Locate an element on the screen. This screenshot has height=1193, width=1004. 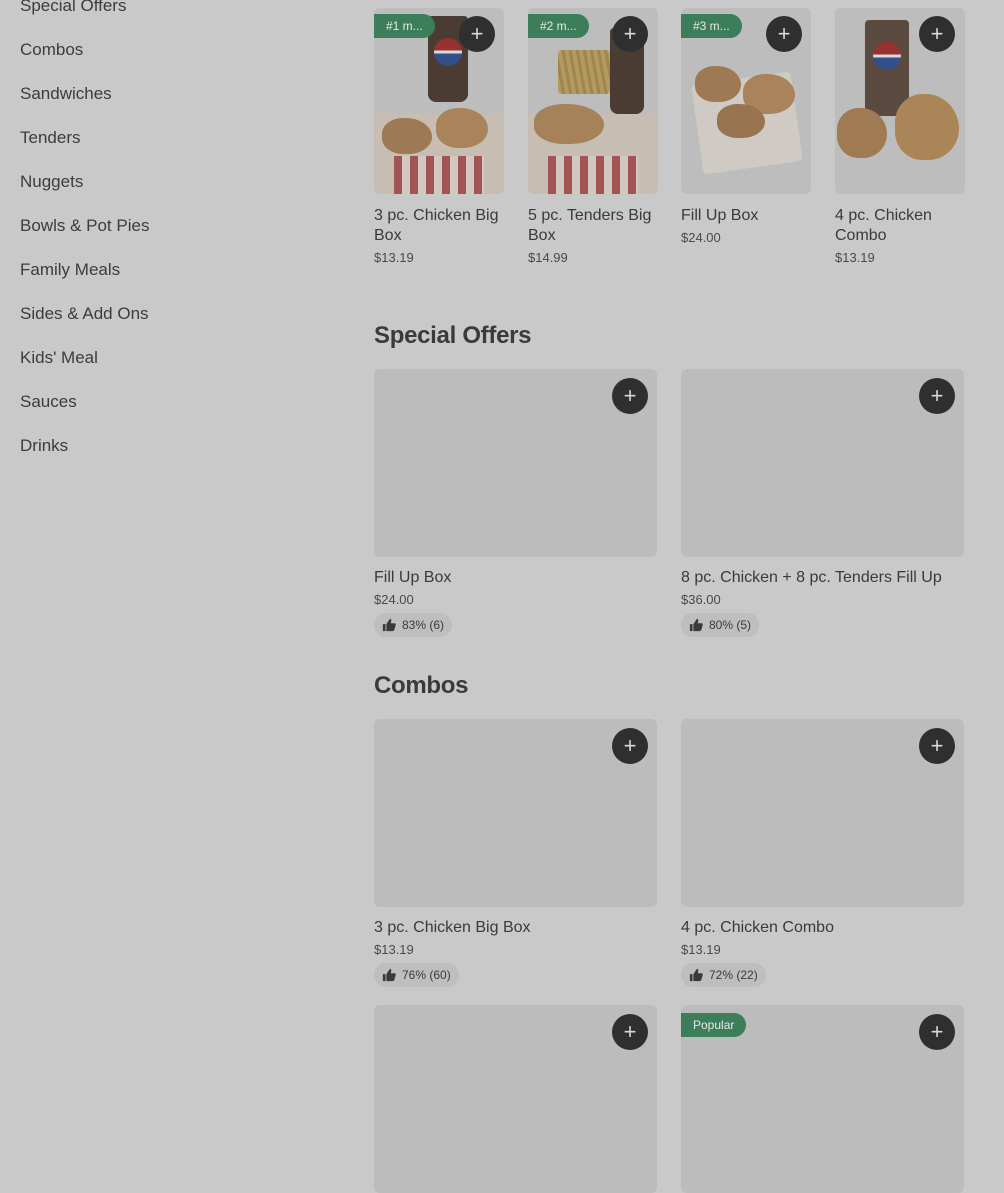
menu-card: + 4 pc. Chicken Combo $13.19 72% (22) is located at coordinates (822, 853).